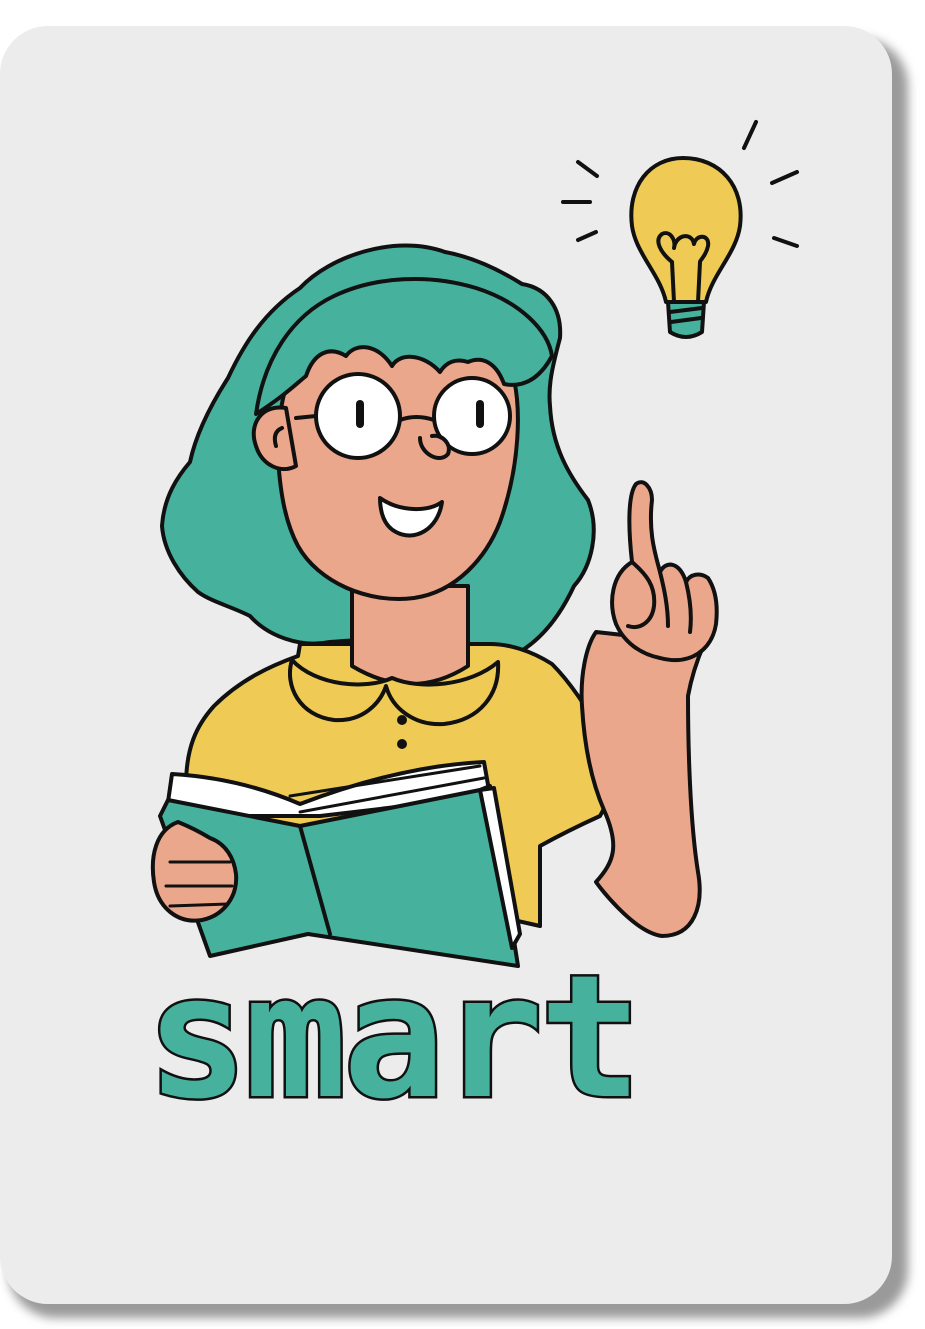  Describe the element at coordinates (410, 635) in the screenshot. I see `neck` at that location.